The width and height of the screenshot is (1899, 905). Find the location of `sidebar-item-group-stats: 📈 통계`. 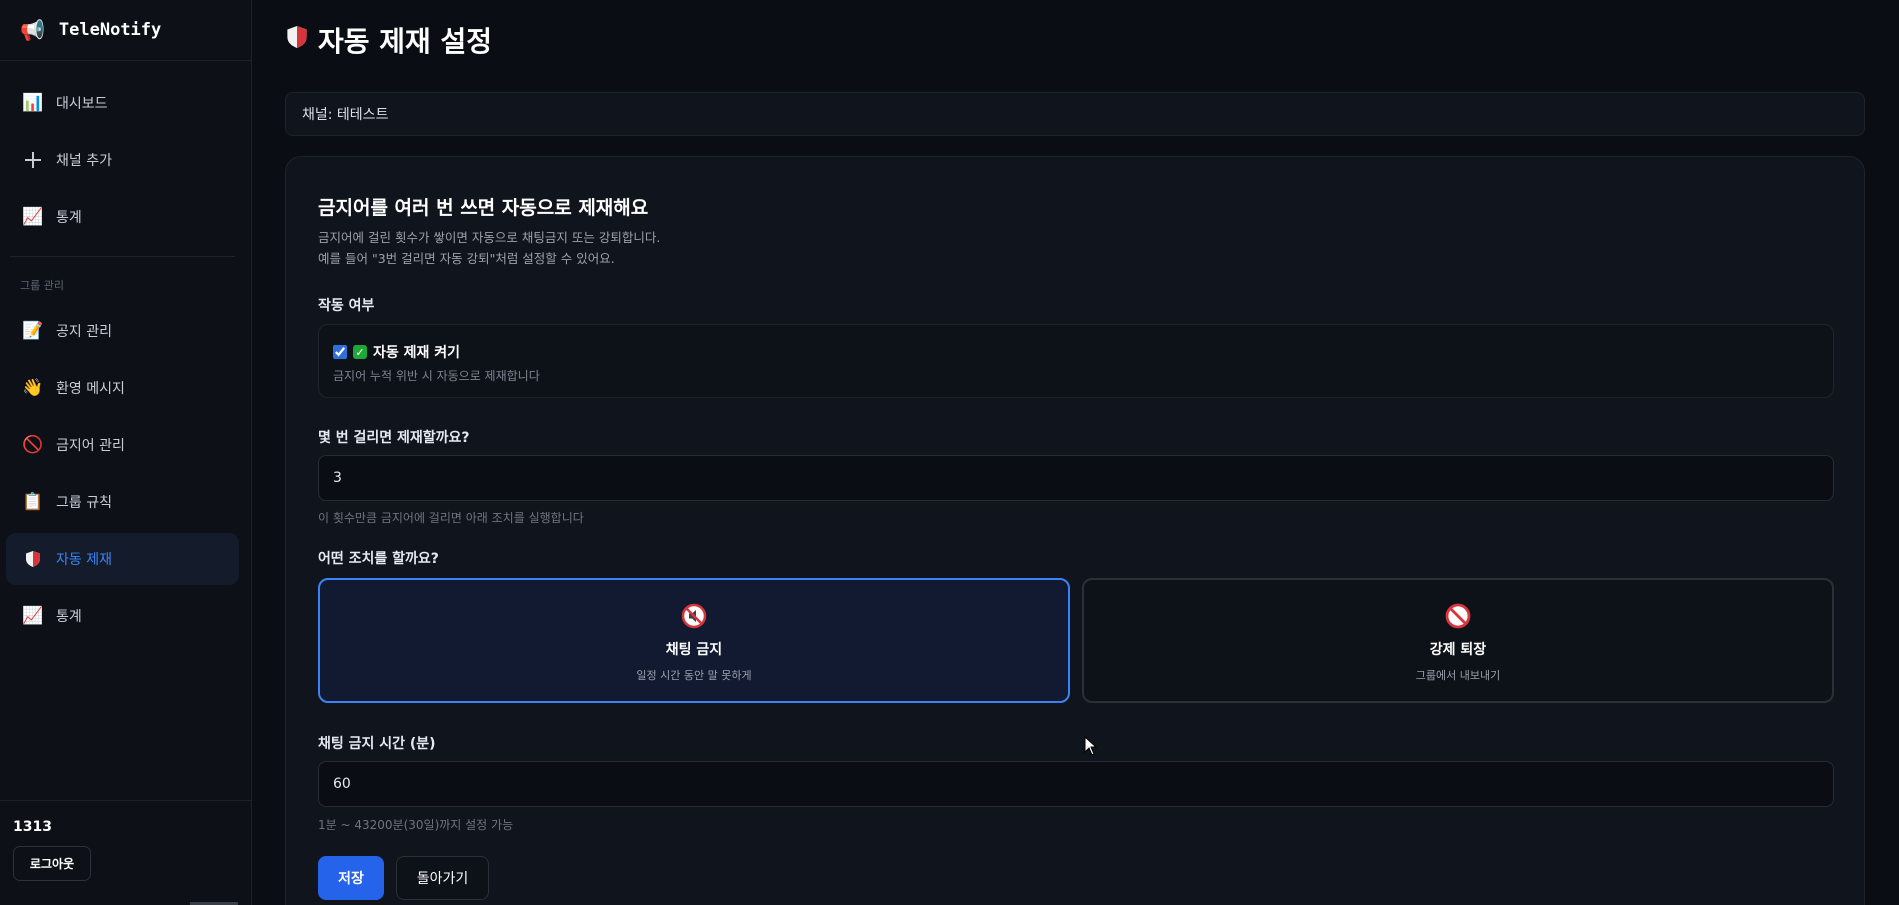

sidebar-item-group-stats: 📈 통계 is located at coordinates (122, 616).